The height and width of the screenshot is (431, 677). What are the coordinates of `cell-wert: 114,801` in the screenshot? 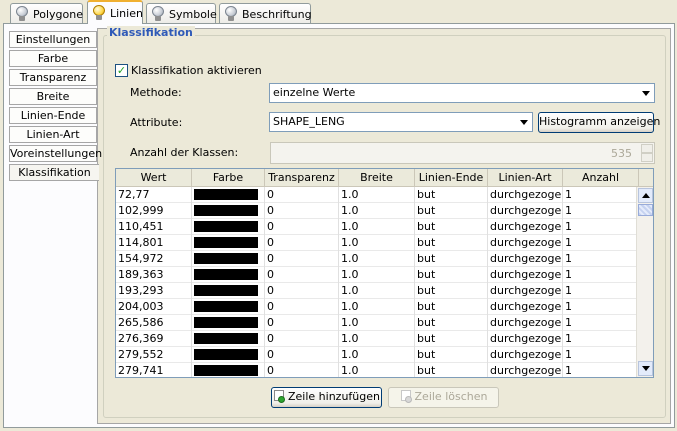 It's located at (154, 243).